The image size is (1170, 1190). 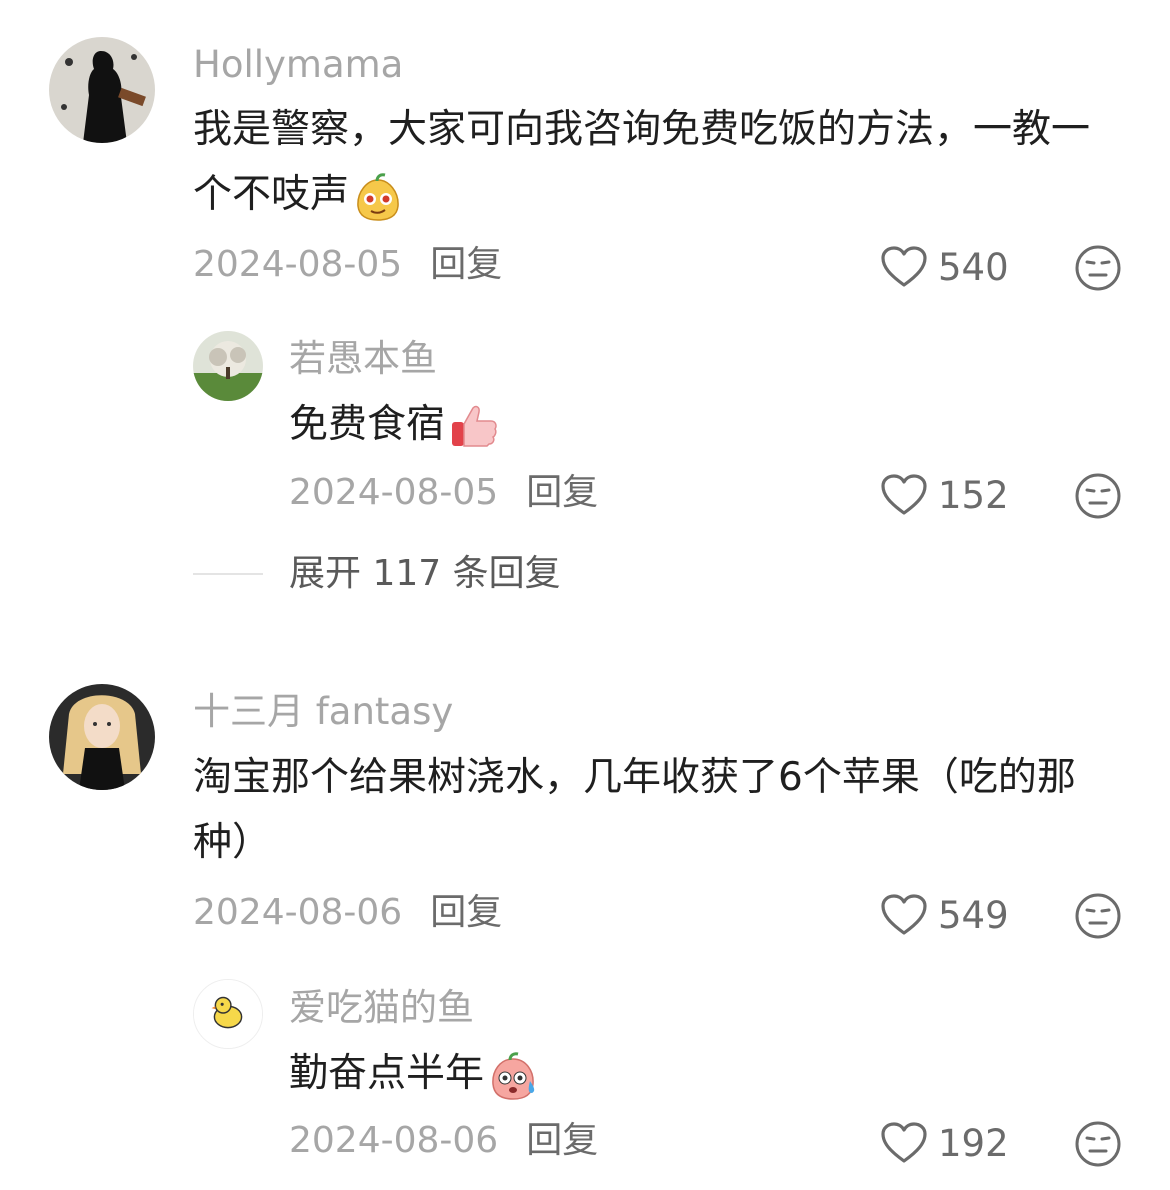 What do you see at coordinates (394, 492) in the screenshot?
I see `reply-date: 2024-08-05` at bounding box center [394, 492].